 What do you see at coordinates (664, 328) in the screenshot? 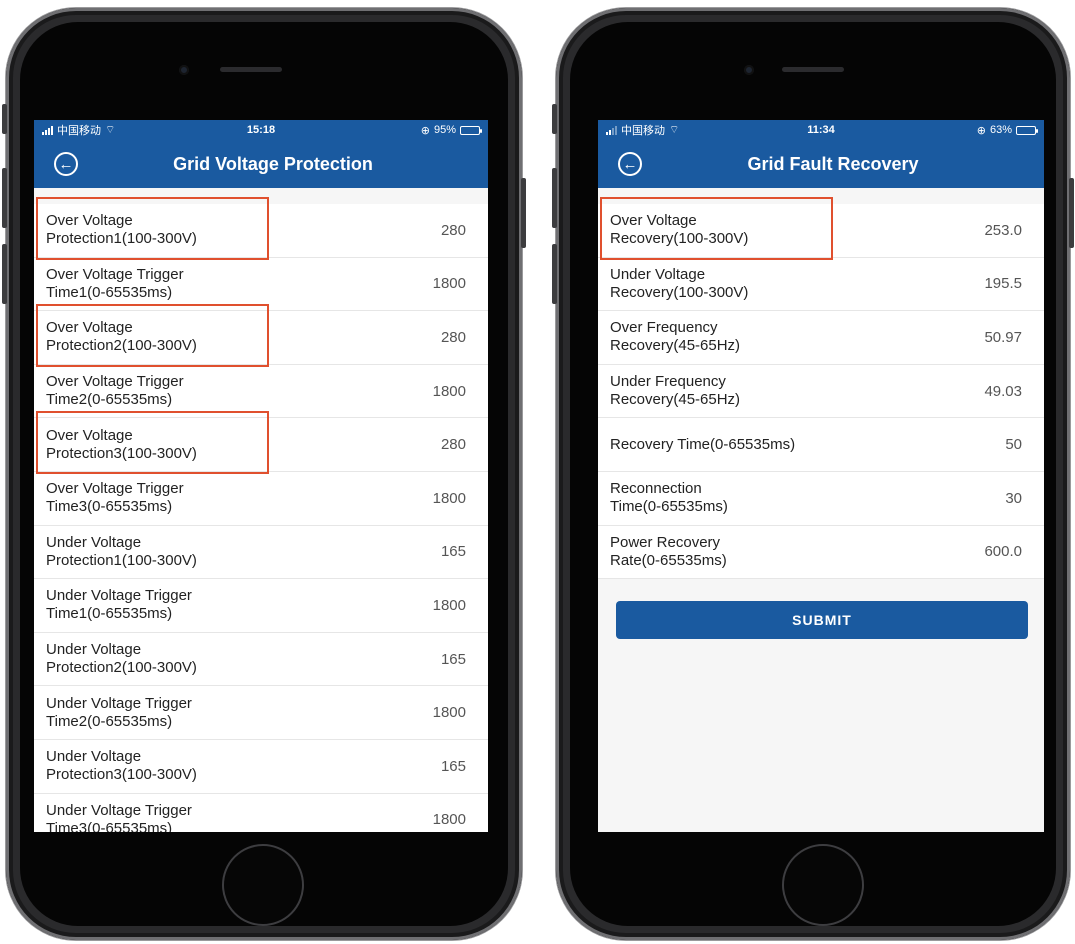
I see `row-label-line1: Over Frequency` at bounding box center [664, 328].